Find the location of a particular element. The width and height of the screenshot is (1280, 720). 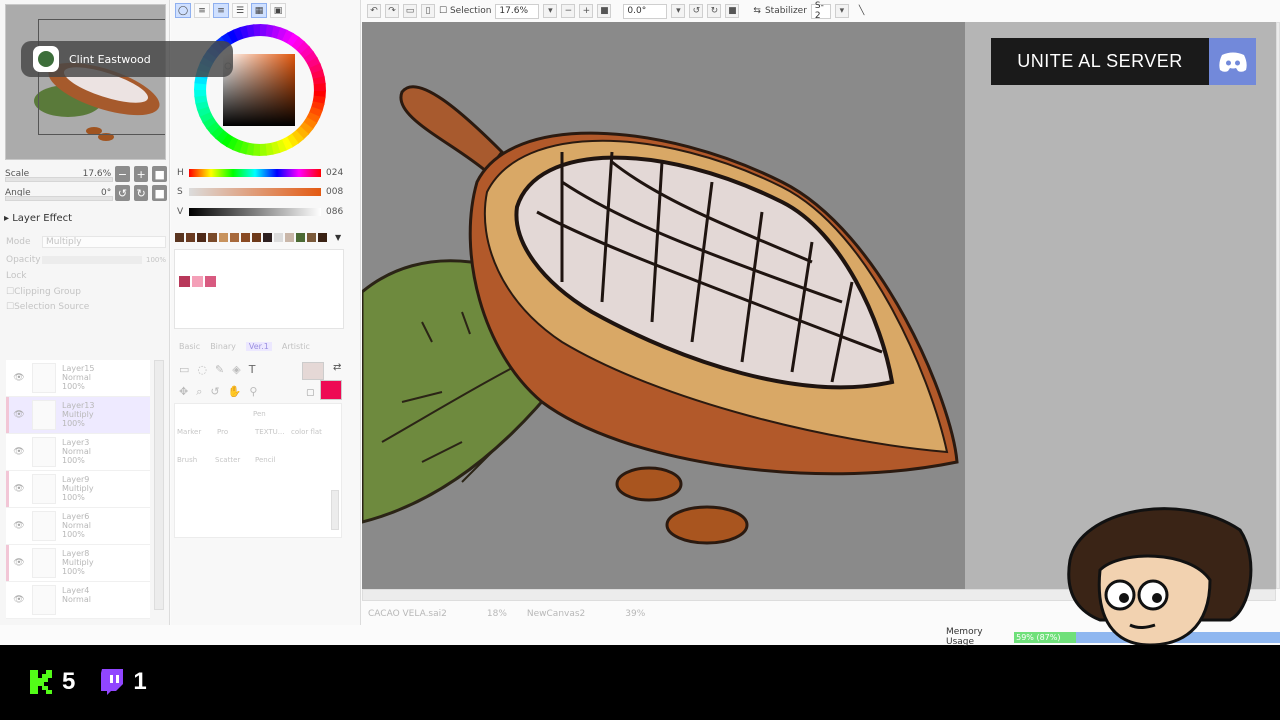

tool-scrollbar is located at coordinates (335, 510).